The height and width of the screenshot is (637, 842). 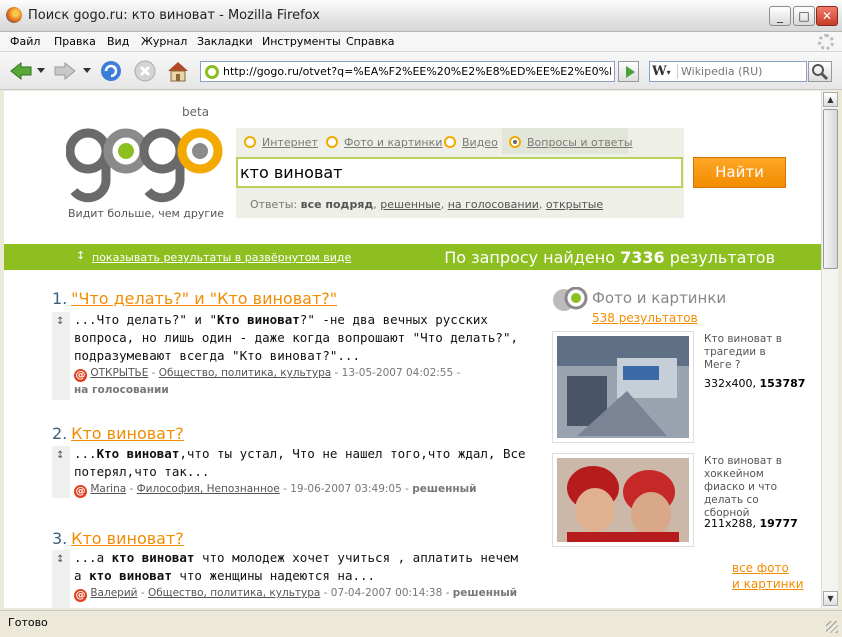 What do you see at coordinates (113, 593) in the screenshot?
I see `result-author-link: Валерий` at bounding box center [113, 593].